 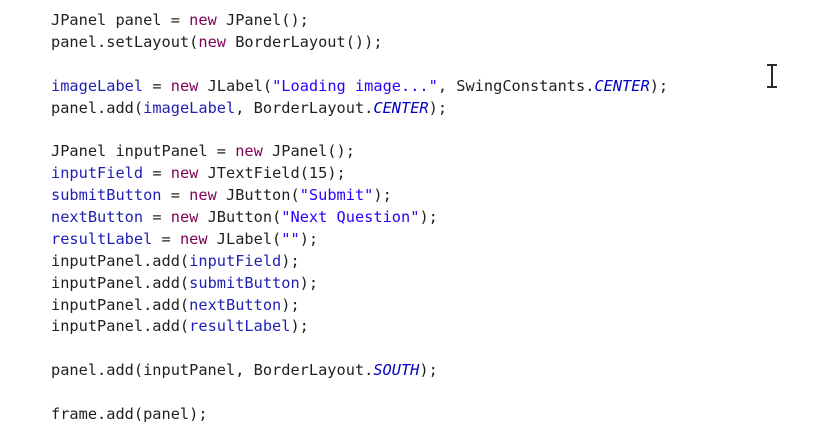 What do you see at coordinates (97, 107) in the screenshot?
I see `code-token: panel.add(` at bounding box center [97, 107].